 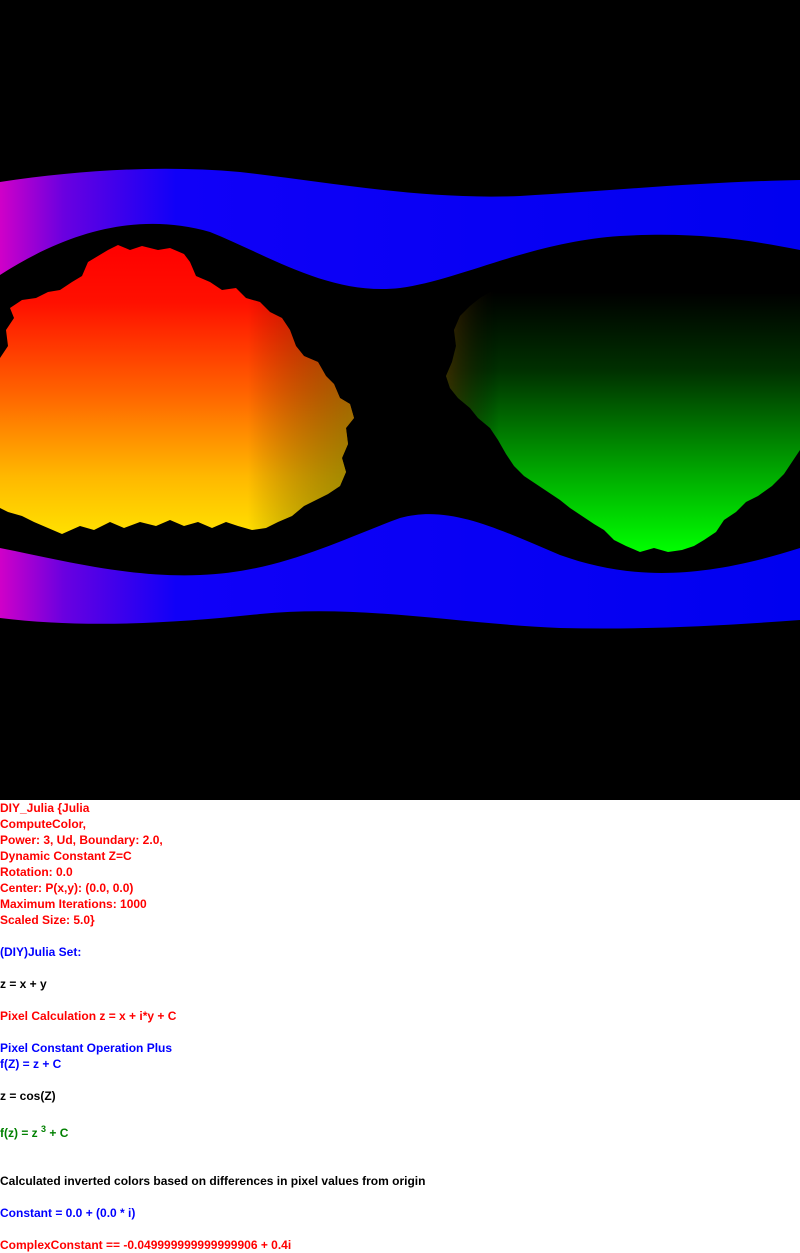 I want to click on power-formula-suffix: + C, so click(x=57, y=1133).